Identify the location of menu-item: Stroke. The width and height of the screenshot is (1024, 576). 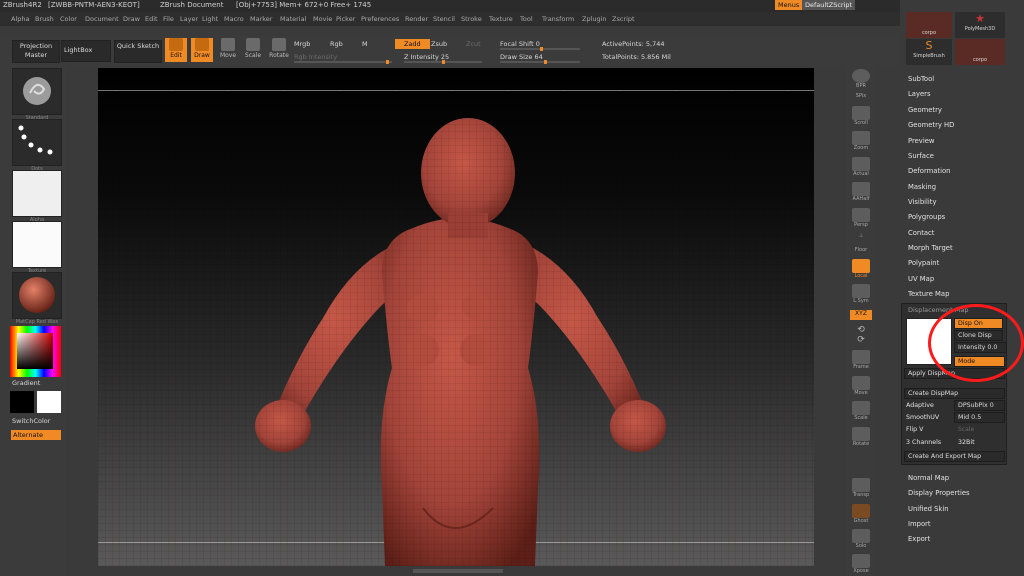
(471, 19).